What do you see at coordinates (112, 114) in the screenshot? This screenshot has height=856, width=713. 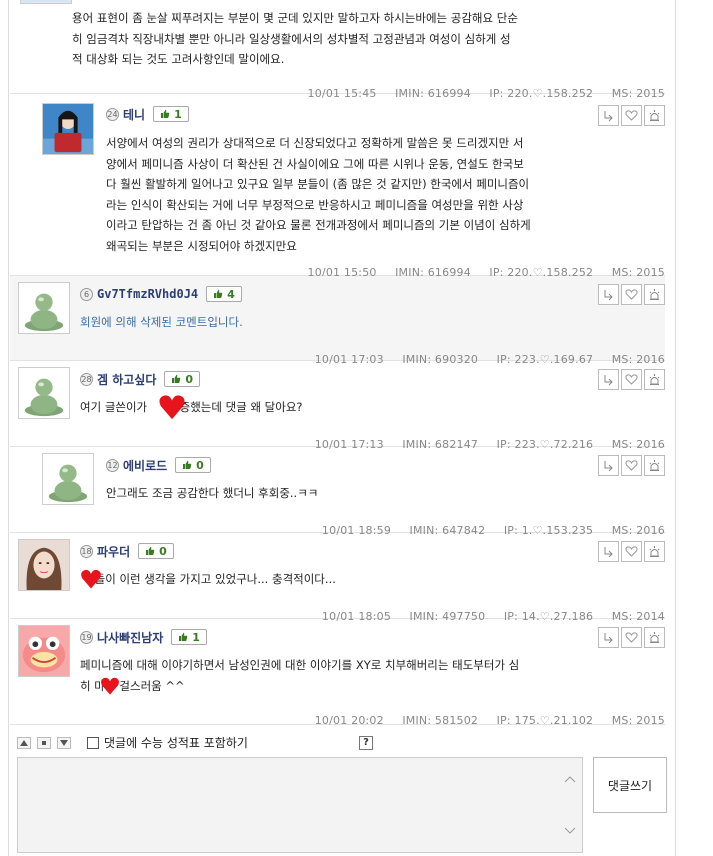 I see `level-badge: 24` at bounding box center [112, 114].